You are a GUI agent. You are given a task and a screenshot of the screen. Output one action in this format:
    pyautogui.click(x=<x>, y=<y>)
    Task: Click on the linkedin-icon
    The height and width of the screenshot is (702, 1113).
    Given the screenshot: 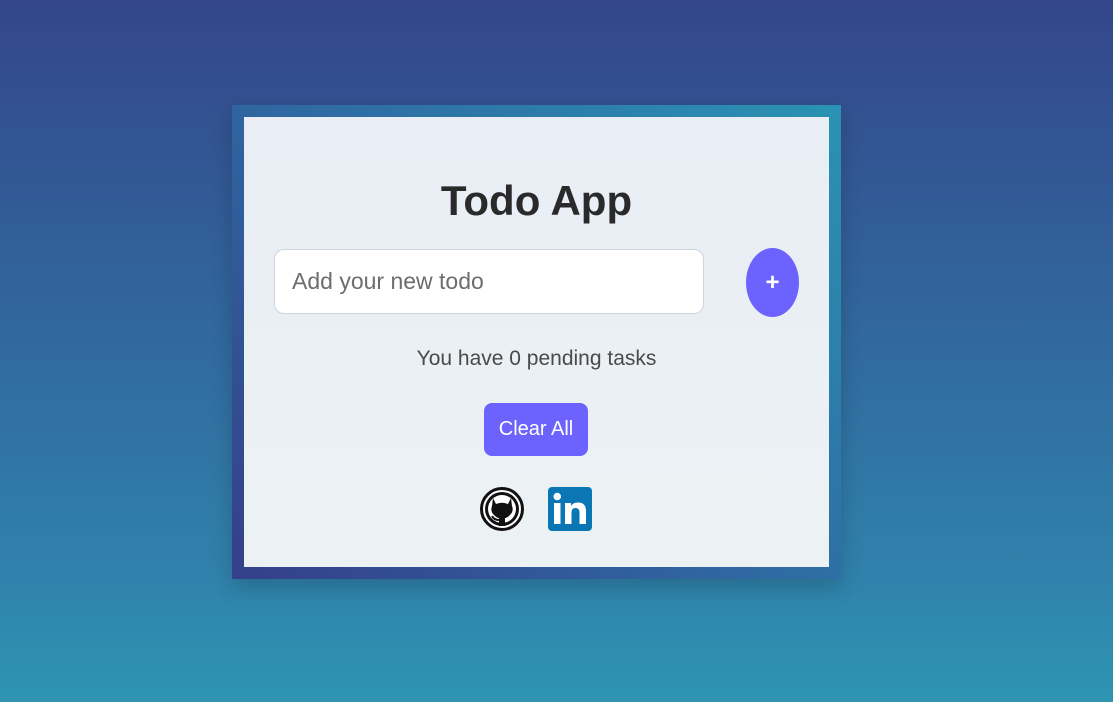 What is the action you would take?
    pyautogui.click(x=570, y=509)
    